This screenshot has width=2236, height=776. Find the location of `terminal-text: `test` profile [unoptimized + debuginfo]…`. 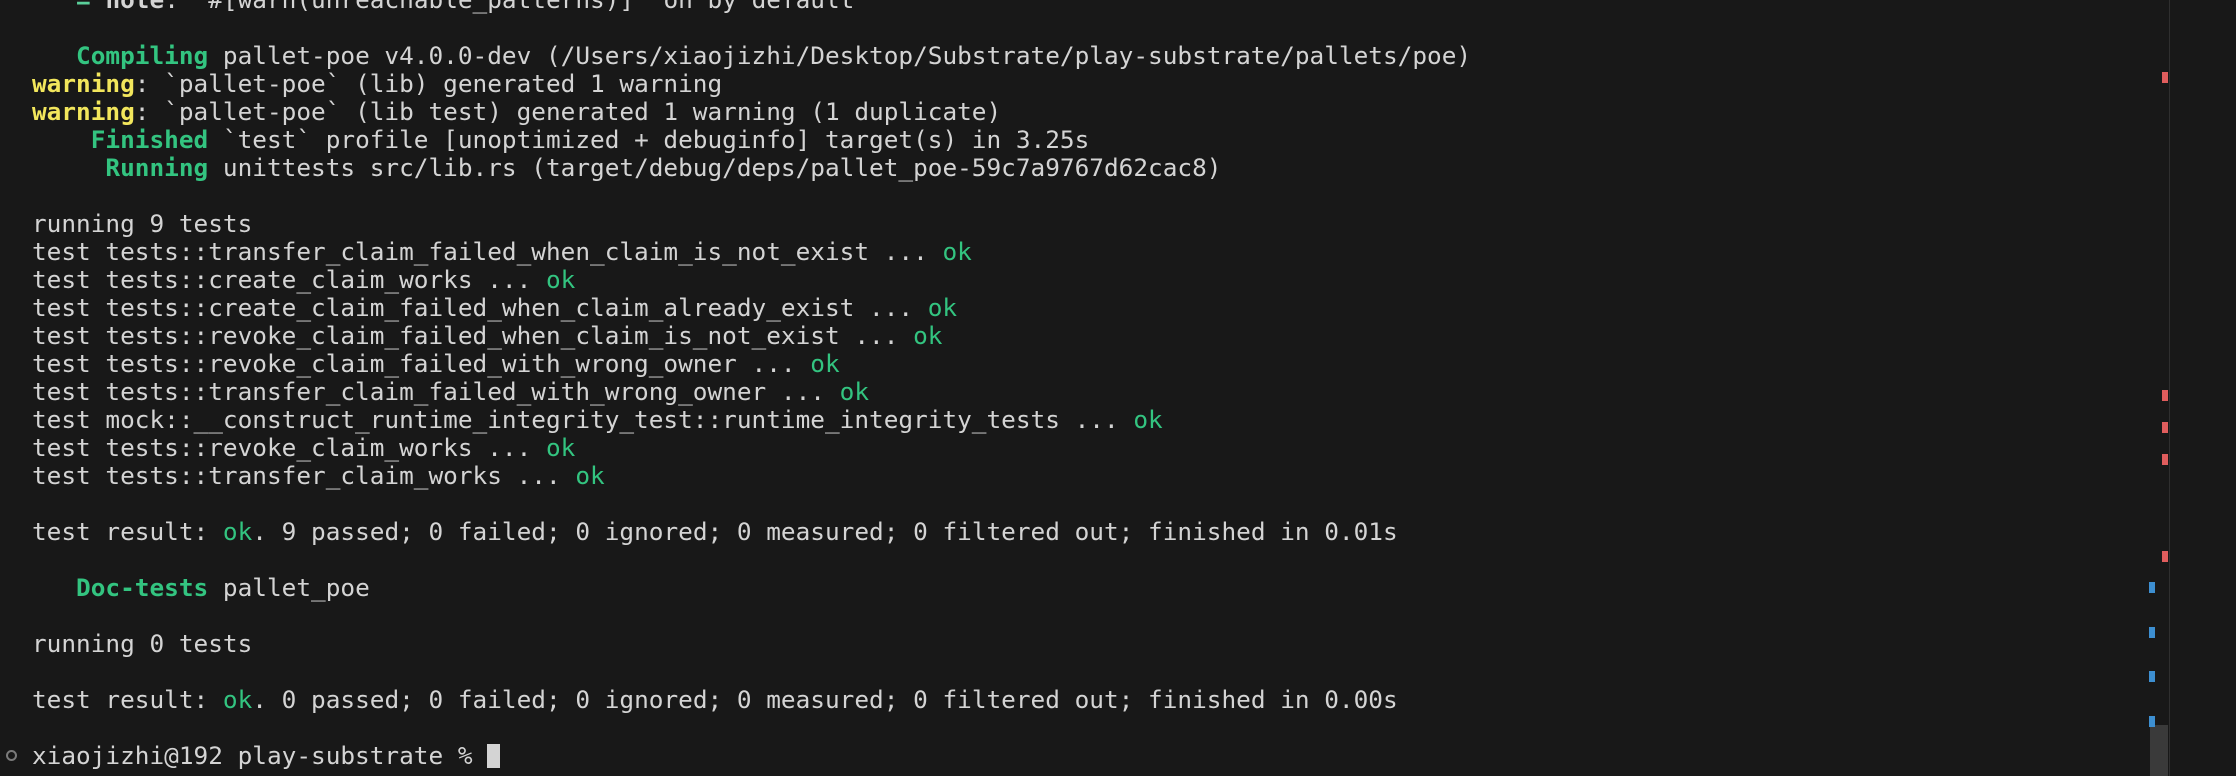

terminal-text: `test` profile [unoptimized + debuginfo]… is located at coordinates (649, 140).